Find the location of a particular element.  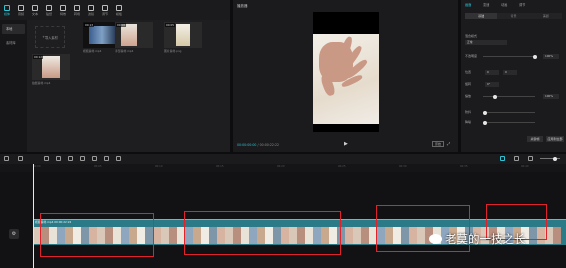

keyframe-button: 关键帧 is located at coordinates (535, 139).